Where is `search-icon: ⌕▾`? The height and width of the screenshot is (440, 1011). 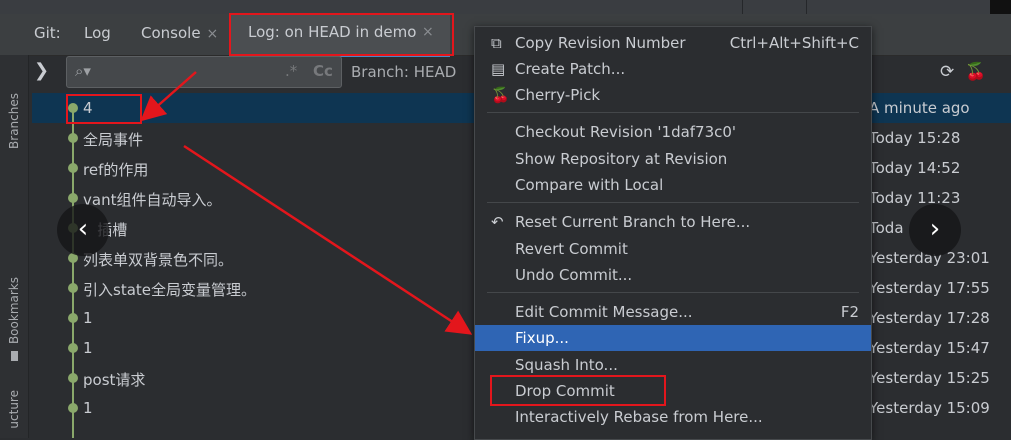
search-icon: ⌕▾ is located at coordinates (83, 71).